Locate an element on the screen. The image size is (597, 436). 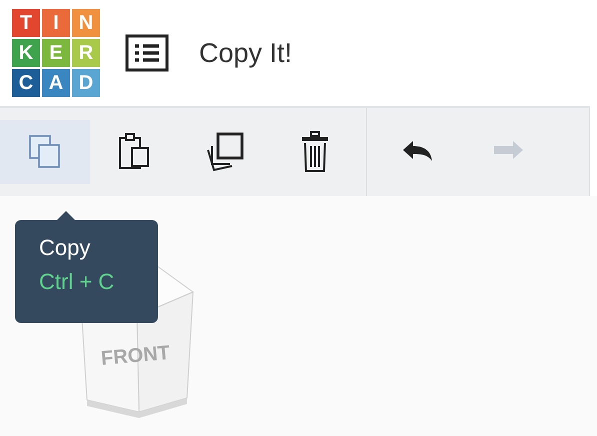
logo-tile: E is located at coordinates (56, 53).